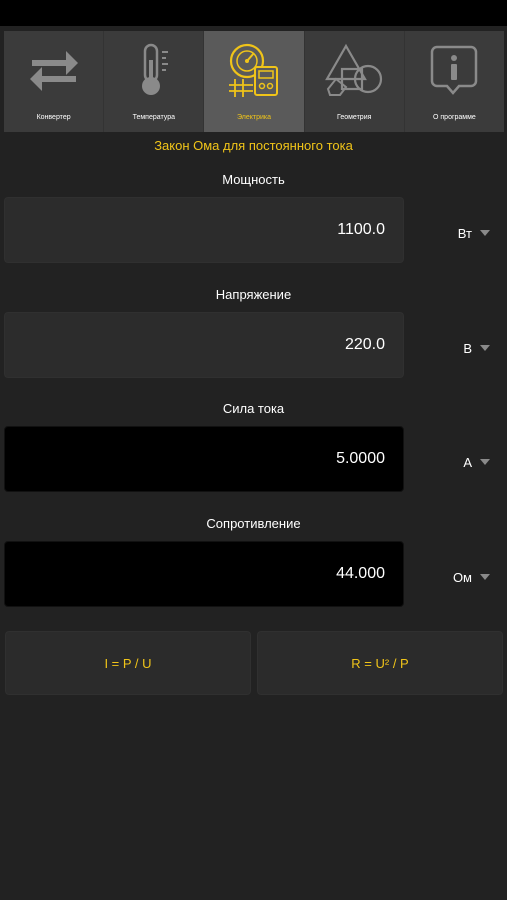 This screenshot has width=507, height=900. I want to click on voltage-label: Напряжение, so click(253, 294).